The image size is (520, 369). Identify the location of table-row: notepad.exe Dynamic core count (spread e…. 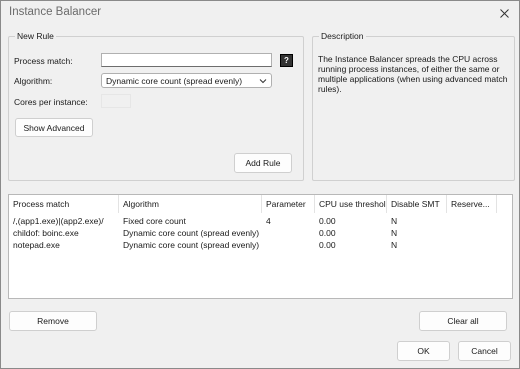
(260, 245).